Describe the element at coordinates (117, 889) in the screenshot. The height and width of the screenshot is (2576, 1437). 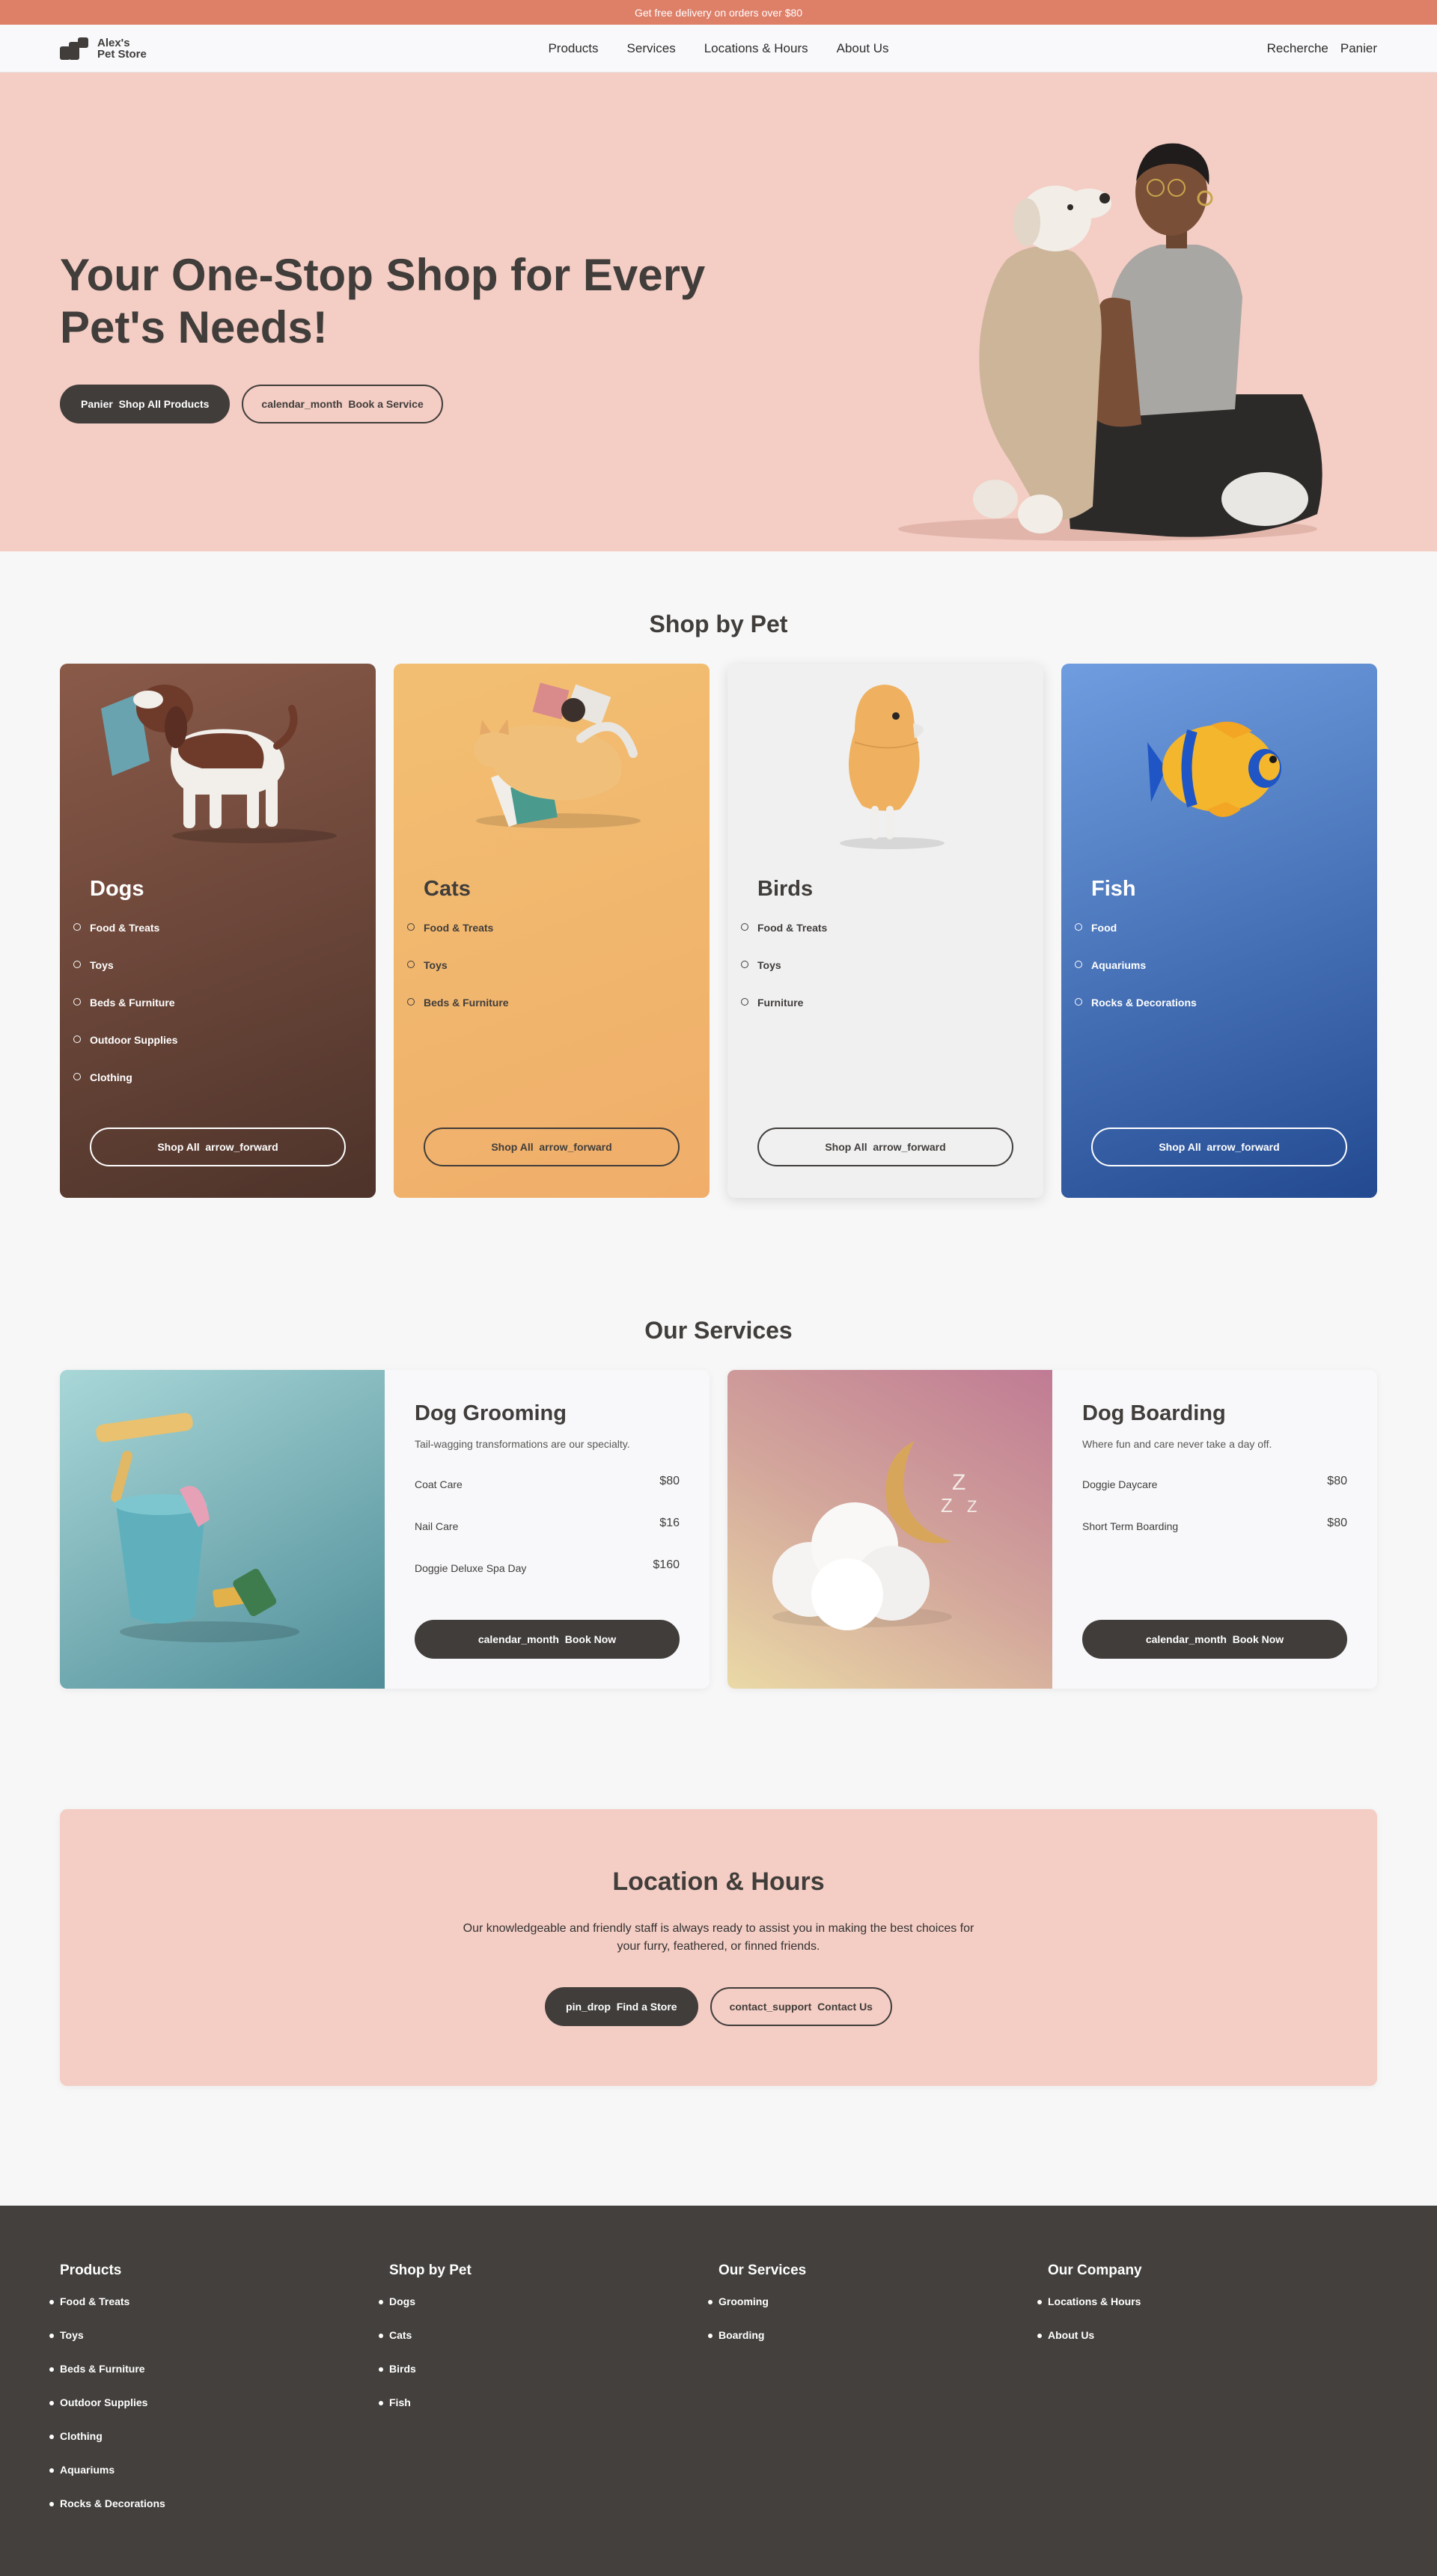
I see `pet-card-title: Dogs` at that location.